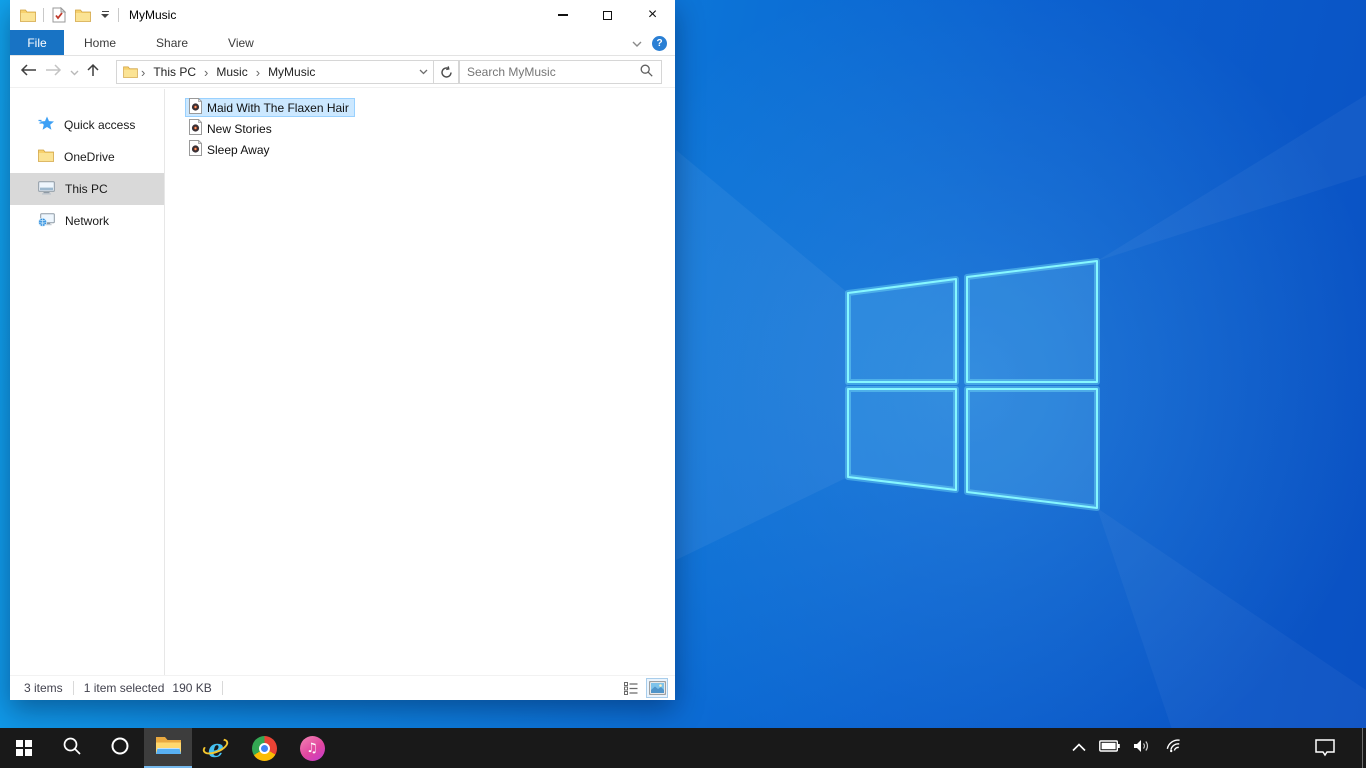  What do you see at coordinates (278, 107) in the screenshot?
I see `file-name: Maid With The Flaxen Hair` at bounding box center [278, 107].